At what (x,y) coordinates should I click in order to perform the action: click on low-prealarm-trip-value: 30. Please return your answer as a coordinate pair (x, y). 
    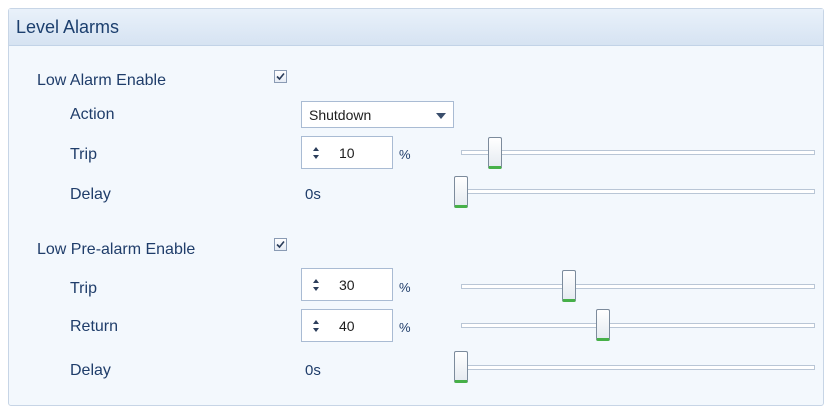
    Looking at the image, I should click on (347, 285).